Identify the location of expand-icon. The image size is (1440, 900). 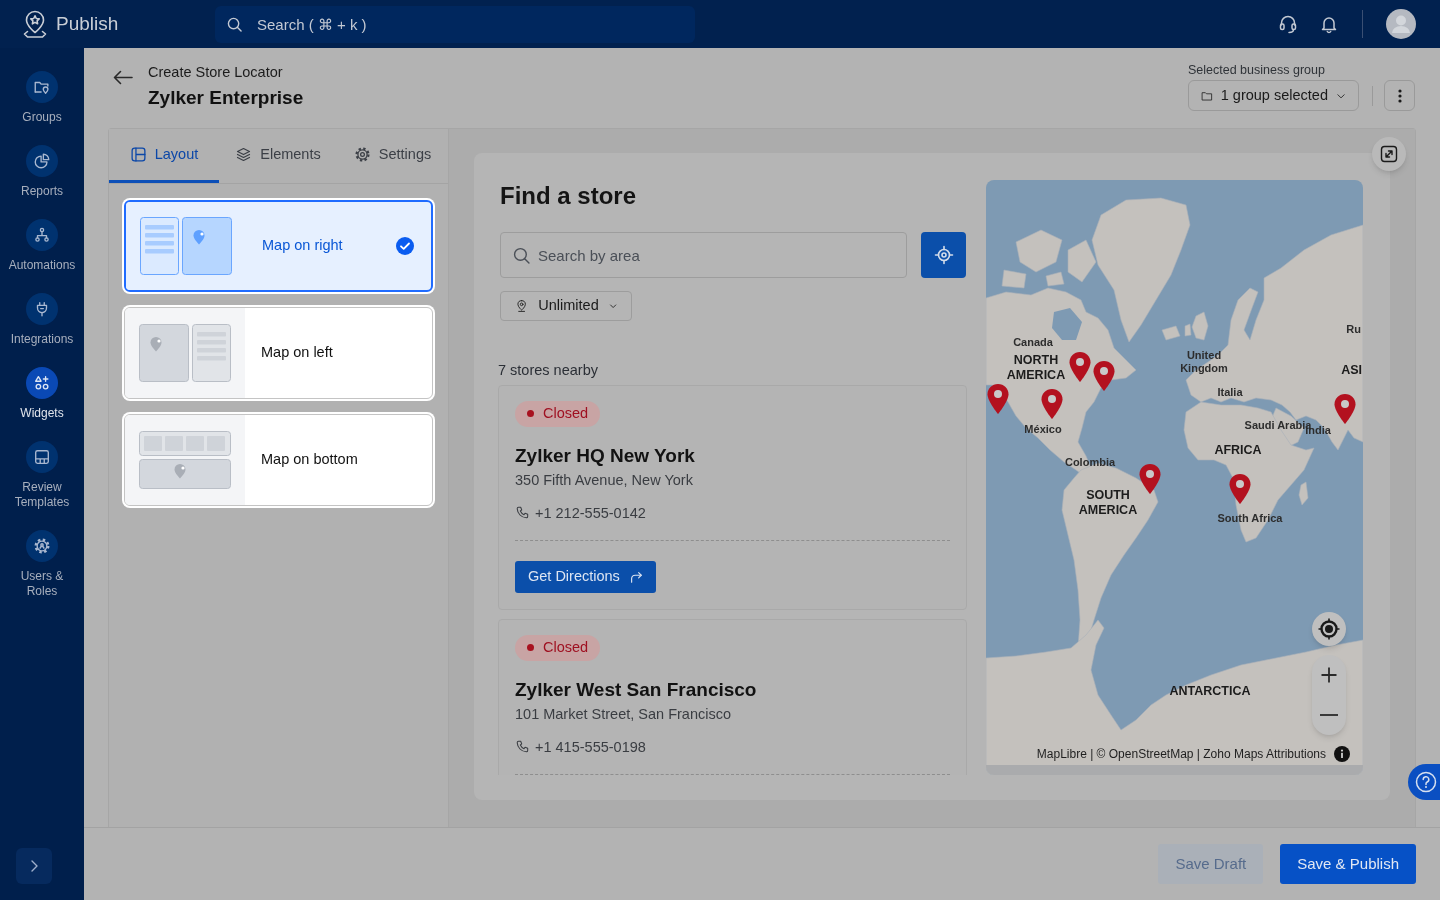
(1389, 154).